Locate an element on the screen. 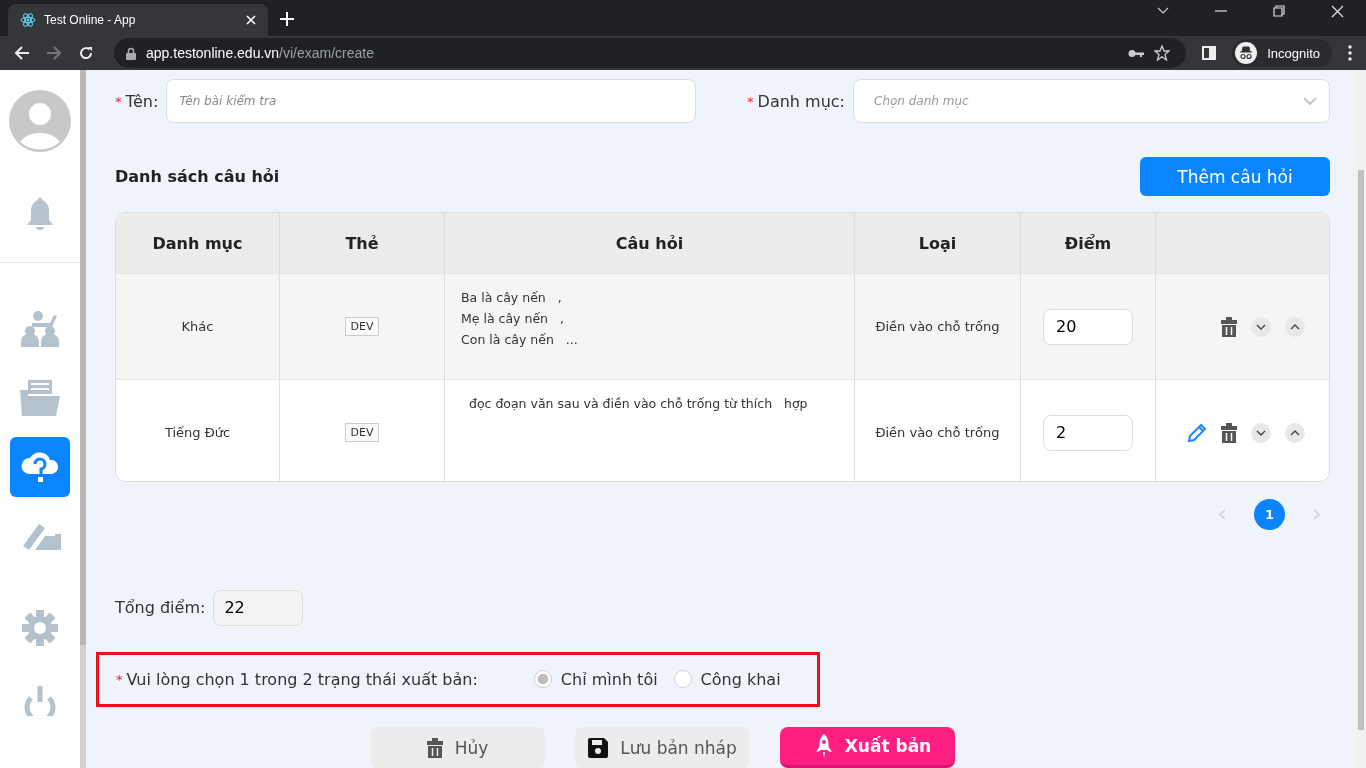 The image size is (1366, 768). page-button: 1 is located at coordinates (1269, 514).